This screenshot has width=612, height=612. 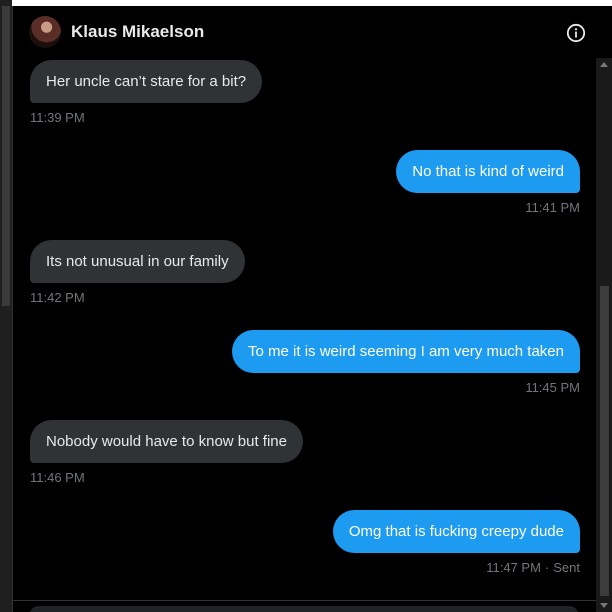 I want to click on left-scrollbar-thumb, so click(x=6, y=156).